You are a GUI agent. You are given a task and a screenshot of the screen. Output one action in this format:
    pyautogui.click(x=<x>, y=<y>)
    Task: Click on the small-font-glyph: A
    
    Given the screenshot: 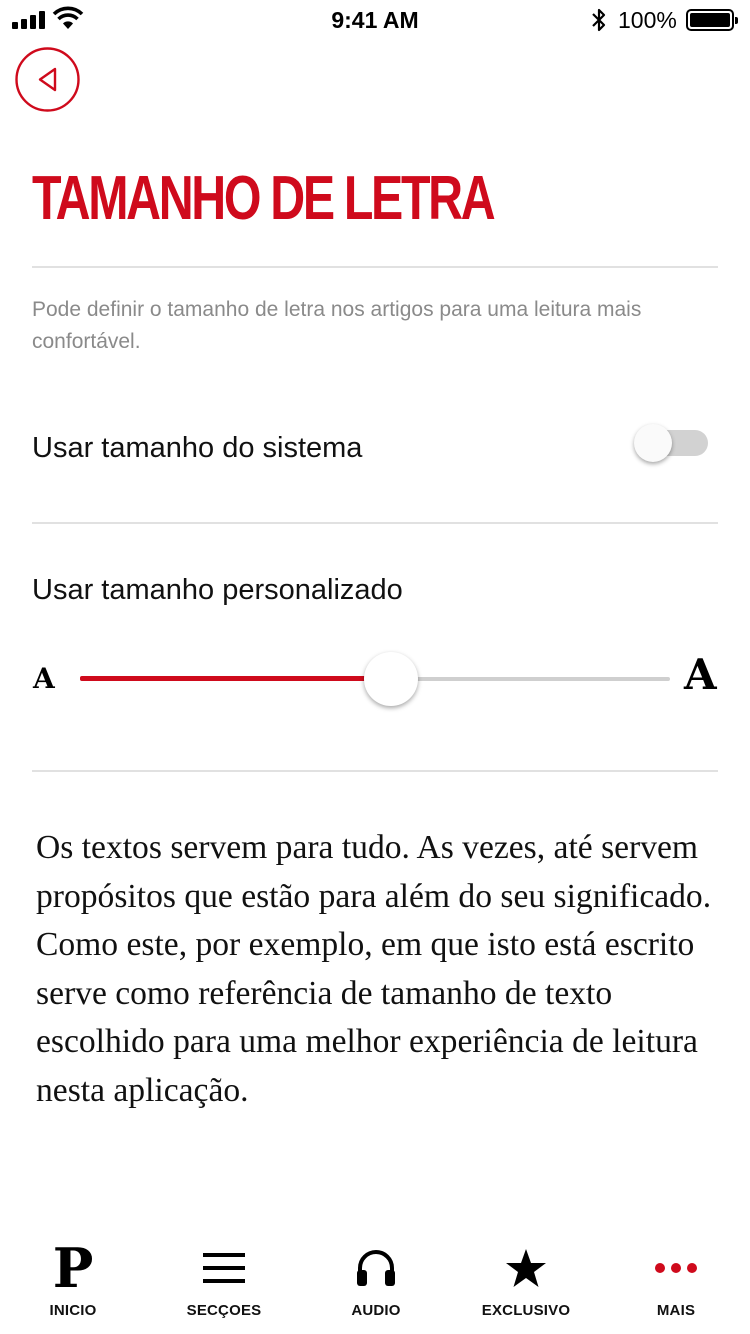 What is the action you would take?
    pyautogui.click(x=44, y=678)
    